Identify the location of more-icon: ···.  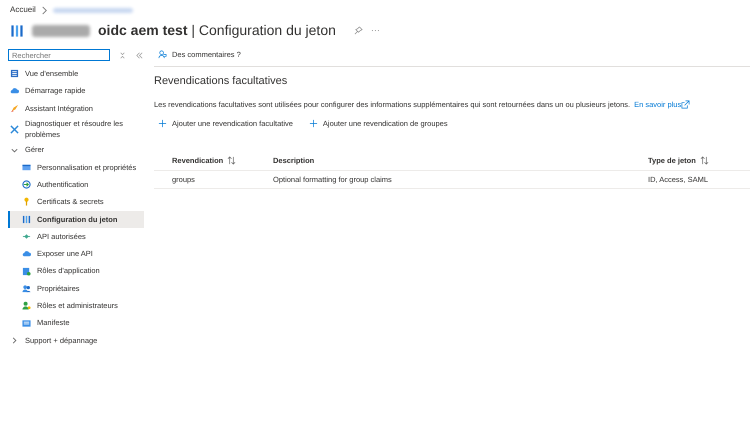
(375, 31).